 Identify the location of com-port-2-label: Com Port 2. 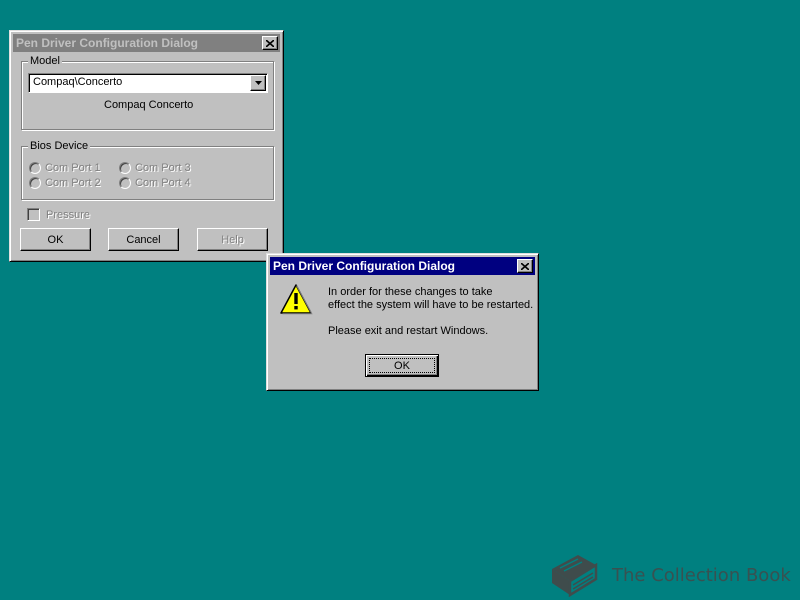
(73, 183).